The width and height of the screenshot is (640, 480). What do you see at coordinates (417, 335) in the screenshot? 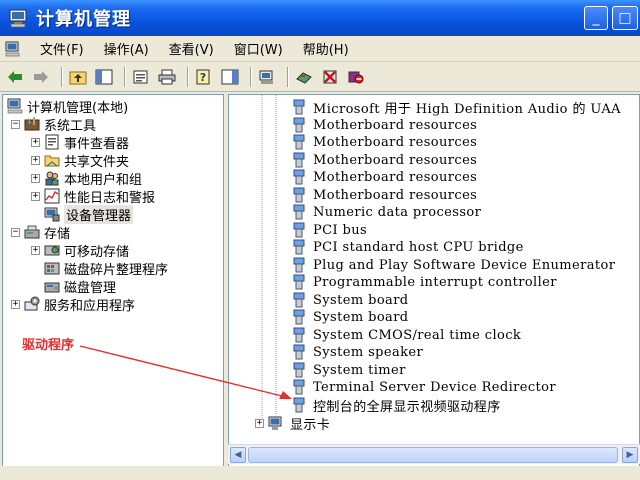
I see `device-label: System CMOS/real time clock` at bounding box center [417, 335].